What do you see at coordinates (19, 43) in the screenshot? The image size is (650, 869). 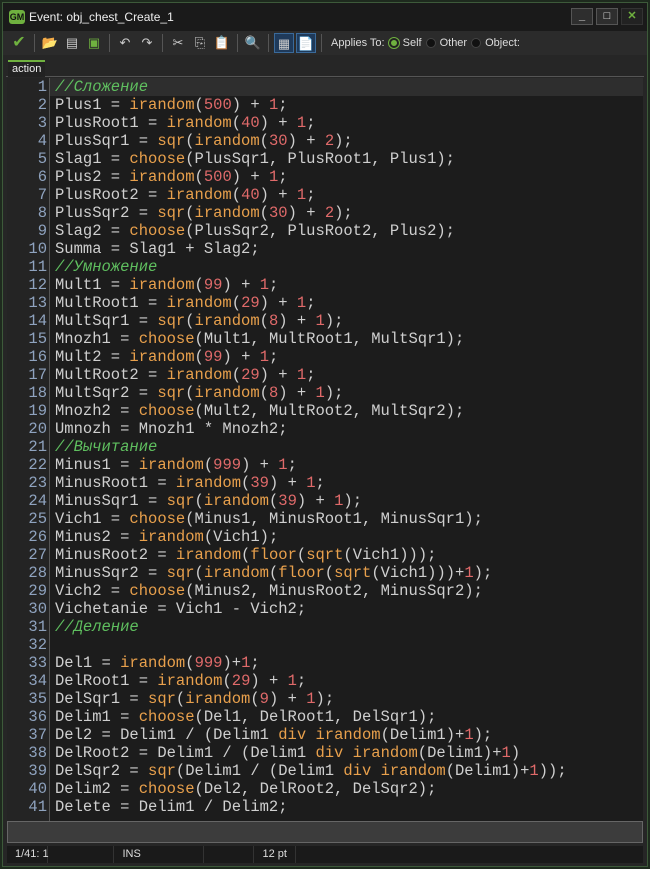 I see `check-icon: ✔` at bounding box center [19, 43].